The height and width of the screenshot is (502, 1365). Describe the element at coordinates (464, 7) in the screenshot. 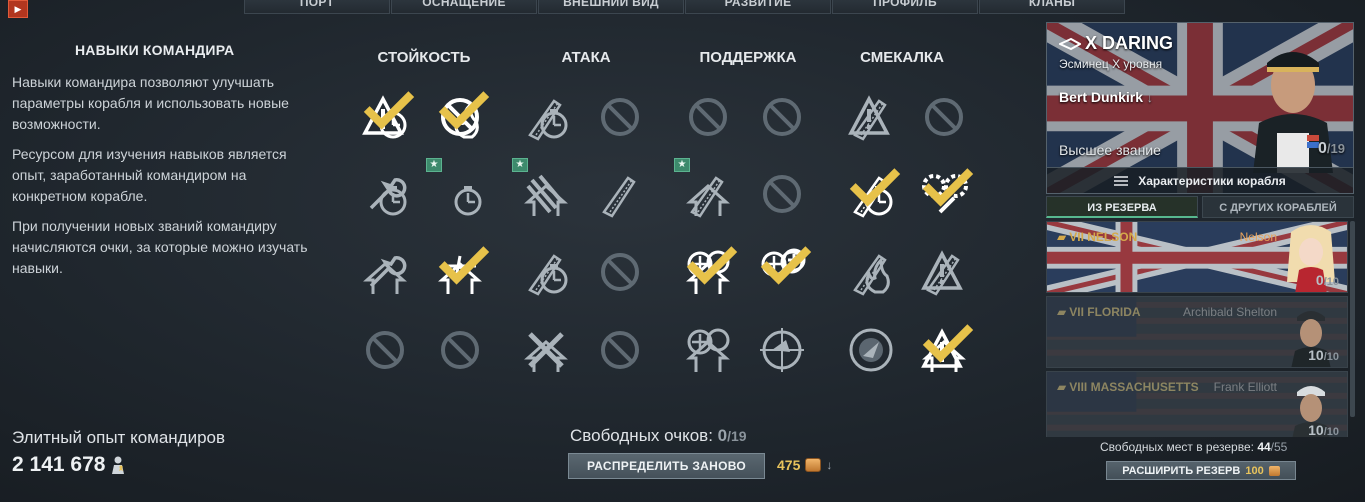

I see `tab-equipment: ОСНАЩЕНИЕ` at that location.